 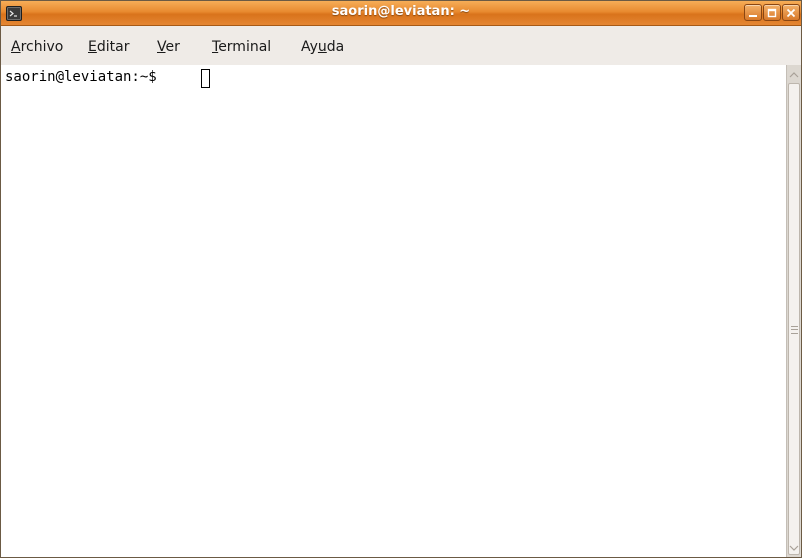 I want to click on menu-ayuda-label: da, so click(x=335, y=47).